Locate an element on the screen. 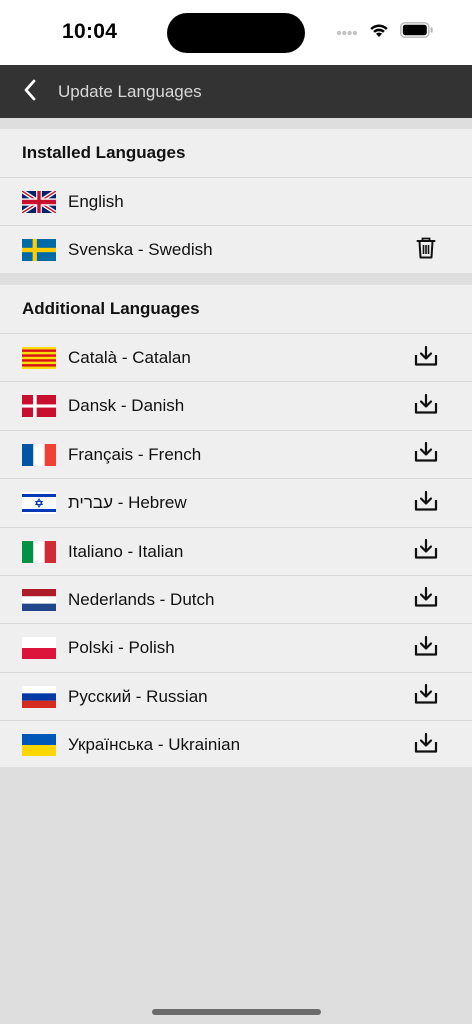  language-label: Dansk - Danish is located at coordinates (126, 406).